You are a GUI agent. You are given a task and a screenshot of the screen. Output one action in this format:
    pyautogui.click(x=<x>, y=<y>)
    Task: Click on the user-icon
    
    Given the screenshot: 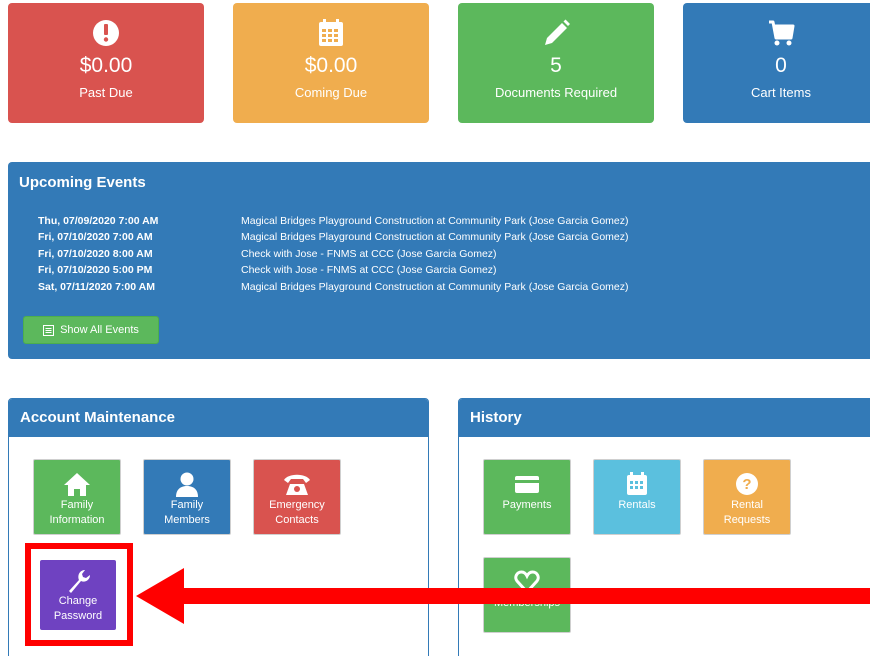 What is the action you would take?
    pyautogui.click(x=187, y=484)
    